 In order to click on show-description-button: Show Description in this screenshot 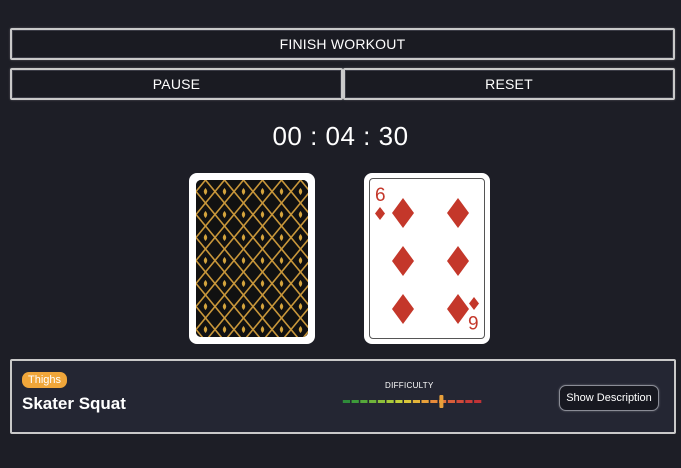, I will do `click(609, 398)`.